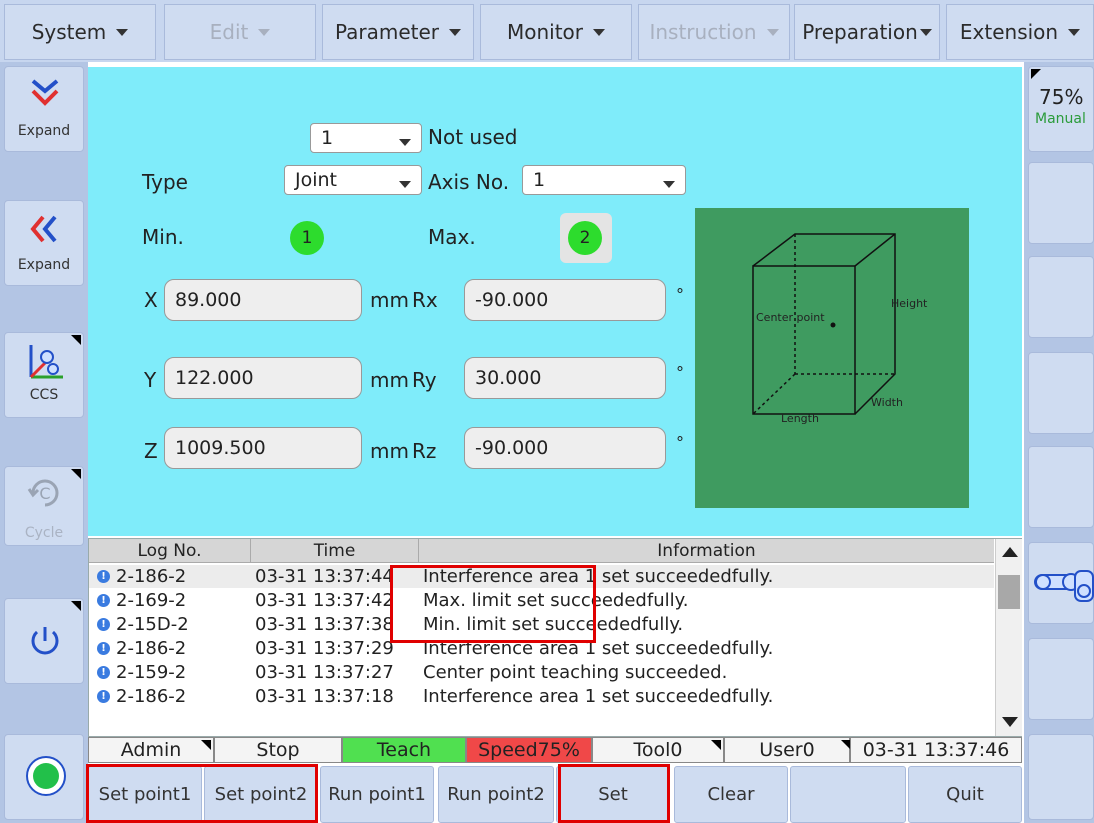 The height and width of the screenshot is (823, 1094). I want to click on y-field: 122.000, so click(263, 378).